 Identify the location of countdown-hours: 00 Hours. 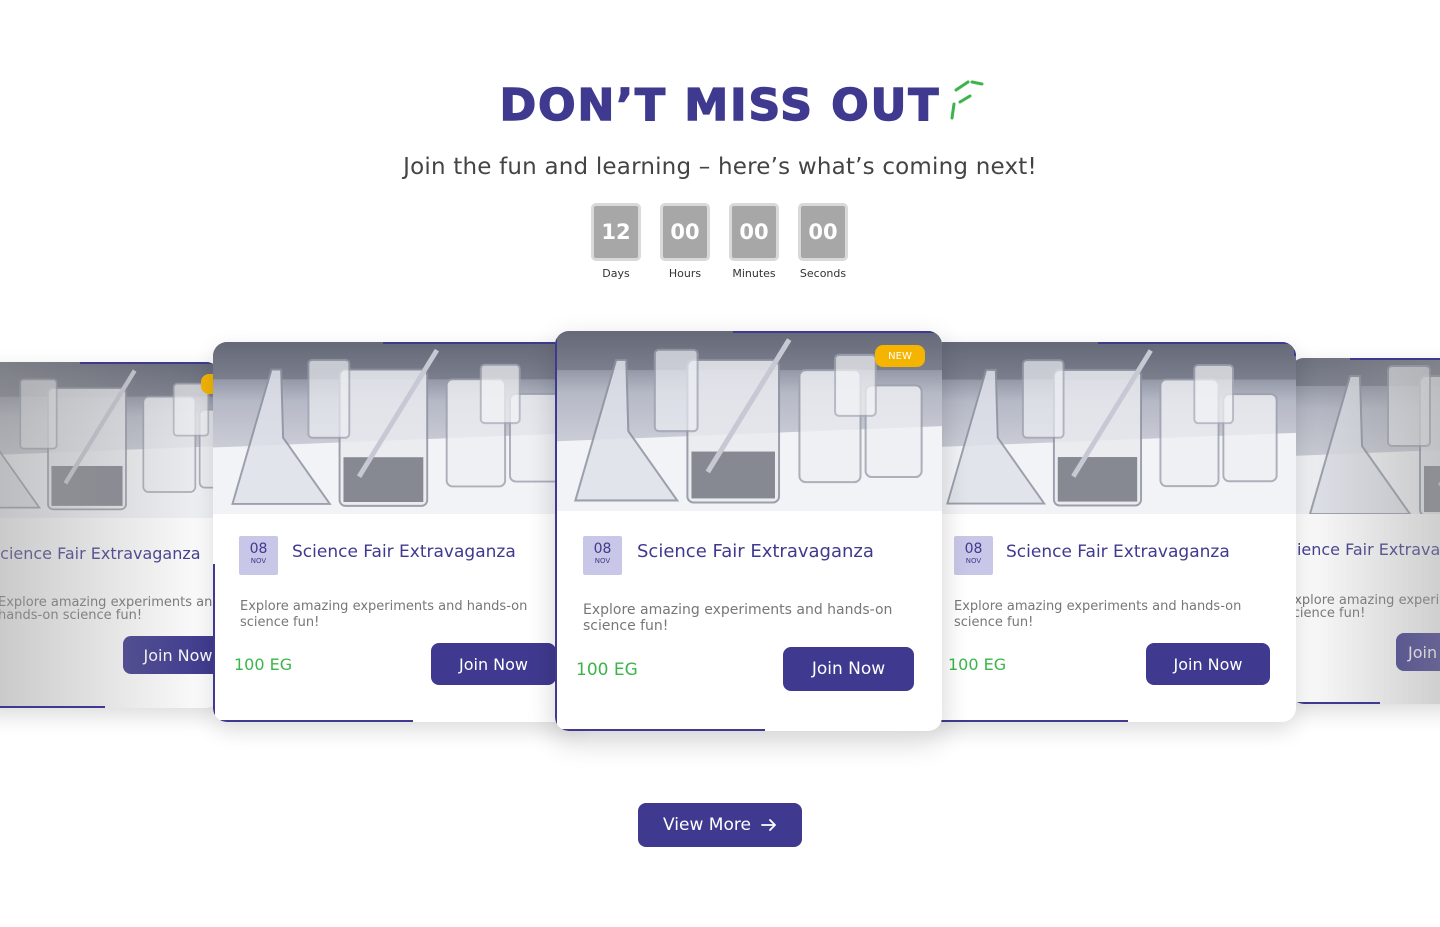
(685, 241).